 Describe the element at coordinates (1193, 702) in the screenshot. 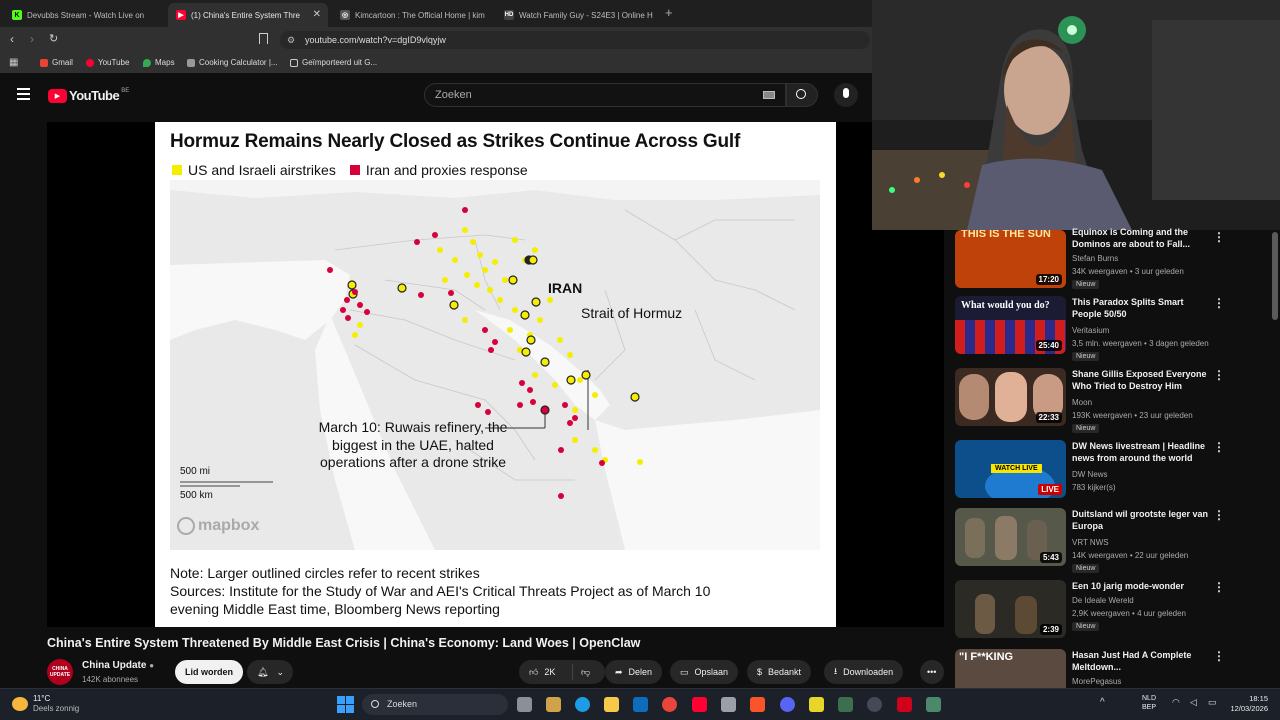

I see `volume-icon: ◁` at that location.